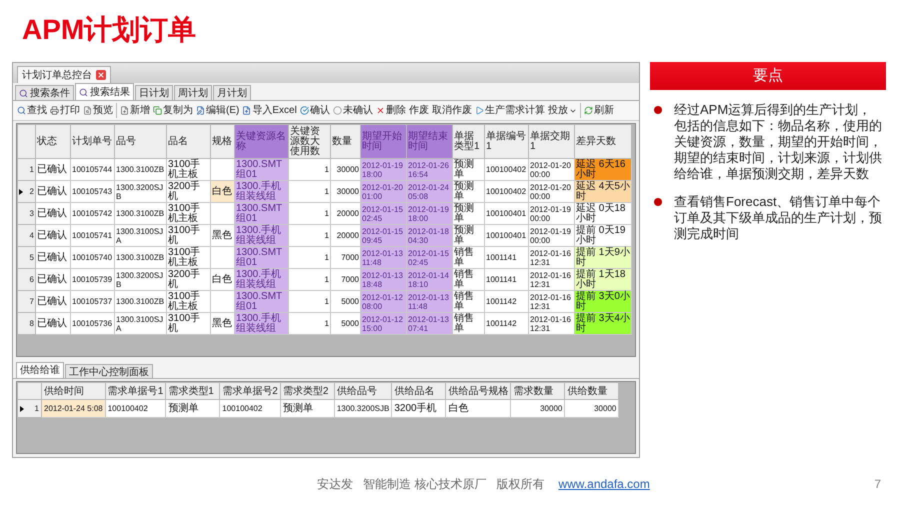 The height and width of the screenshot is (509, 907). What do you see at coordinates (315, 110) in the screenshot?
I see `toolbar-button: 确认` at bounding box center [315, 110].